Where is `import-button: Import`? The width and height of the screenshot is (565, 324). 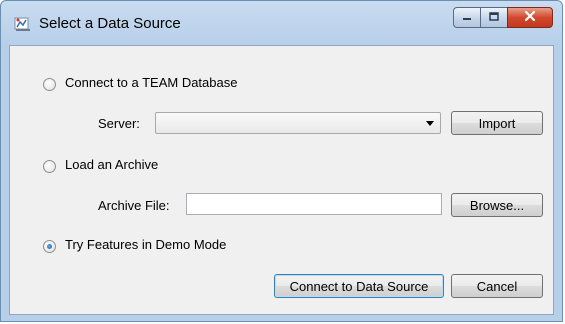
import-button: Import is located at coordinates (497, 123).